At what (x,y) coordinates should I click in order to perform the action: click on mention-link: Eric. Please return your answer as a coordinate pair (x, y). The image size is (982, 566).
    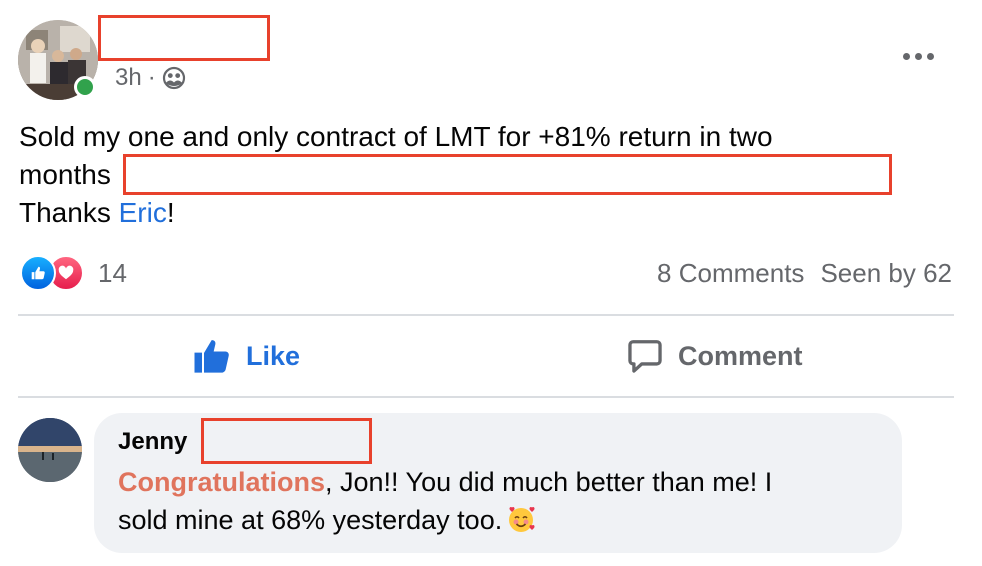
    Looking at the image, I should click on (143, 212).